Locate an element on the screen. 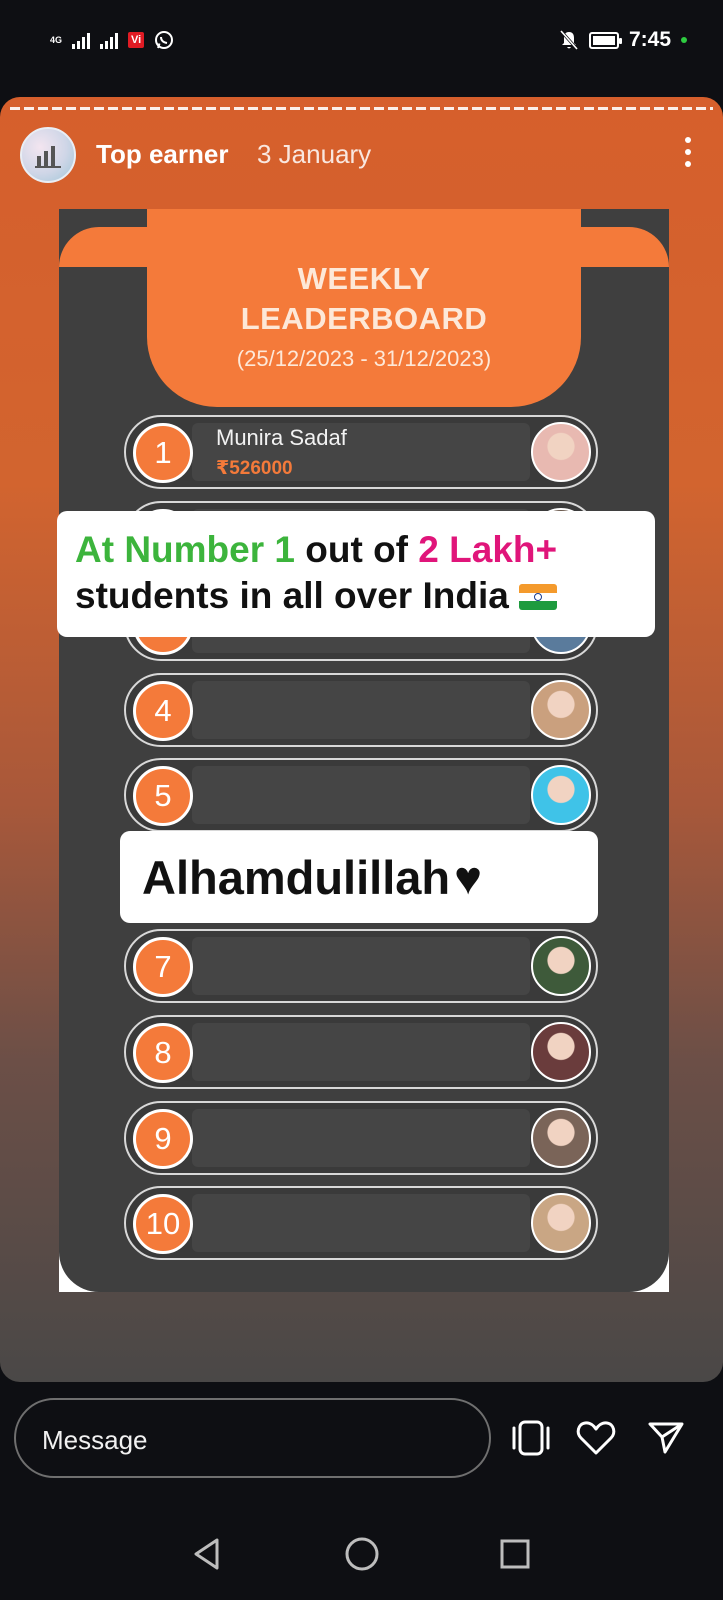 This screenshot has width=723, height=1600. india-flag-icon is located at coordinates (538, 597).